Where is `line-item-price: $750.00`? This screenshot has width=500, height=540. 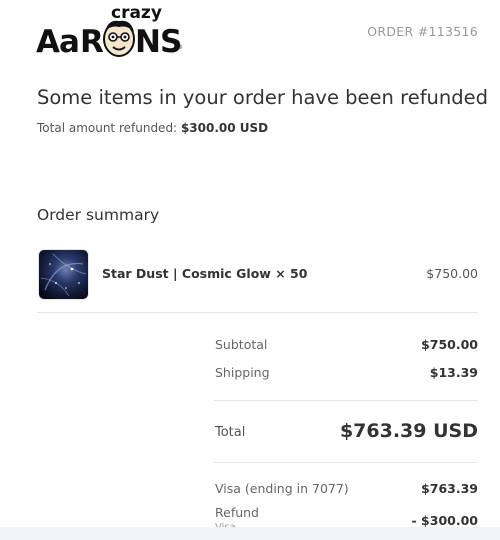 line-item-price: $750.00 is located at coordinates (452, 273).